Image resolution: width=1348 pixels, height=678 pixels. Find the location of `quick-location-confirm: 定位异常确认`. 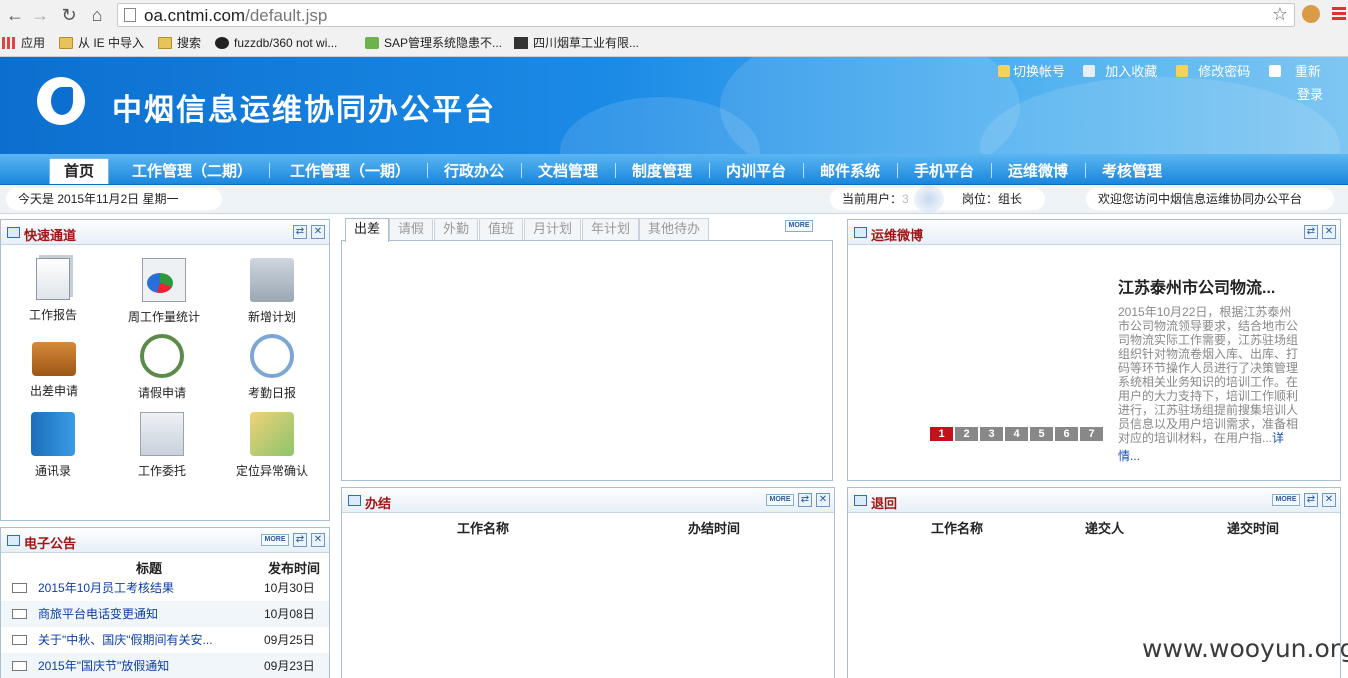

quick-location-confirm: 定位异常确认 is located at coordinates (272, 445).